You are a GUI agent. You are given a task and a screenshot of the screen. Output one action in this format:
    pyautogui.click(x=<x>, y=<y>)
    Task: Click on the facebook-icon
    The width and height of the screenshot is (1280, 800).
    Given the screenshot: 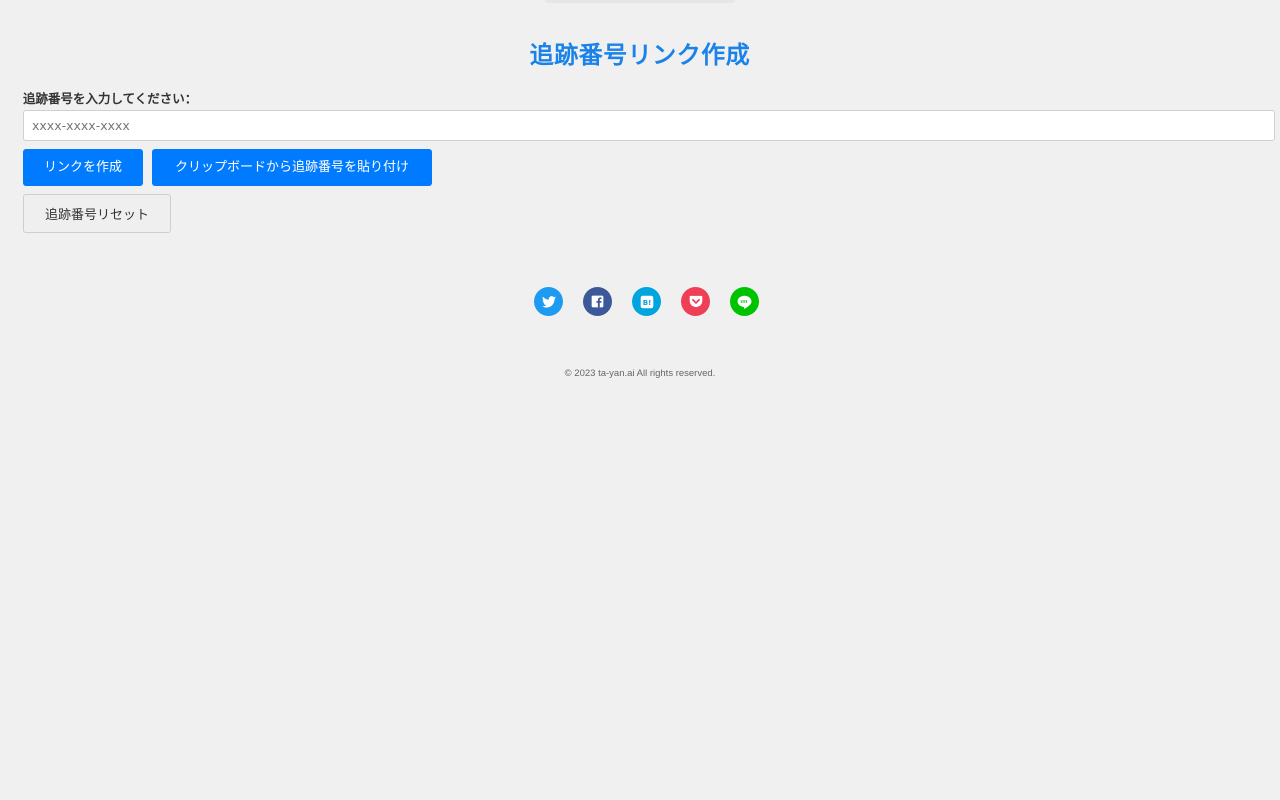 What is the action you would take?
    pyautogui.click(x=597, y=301)
    